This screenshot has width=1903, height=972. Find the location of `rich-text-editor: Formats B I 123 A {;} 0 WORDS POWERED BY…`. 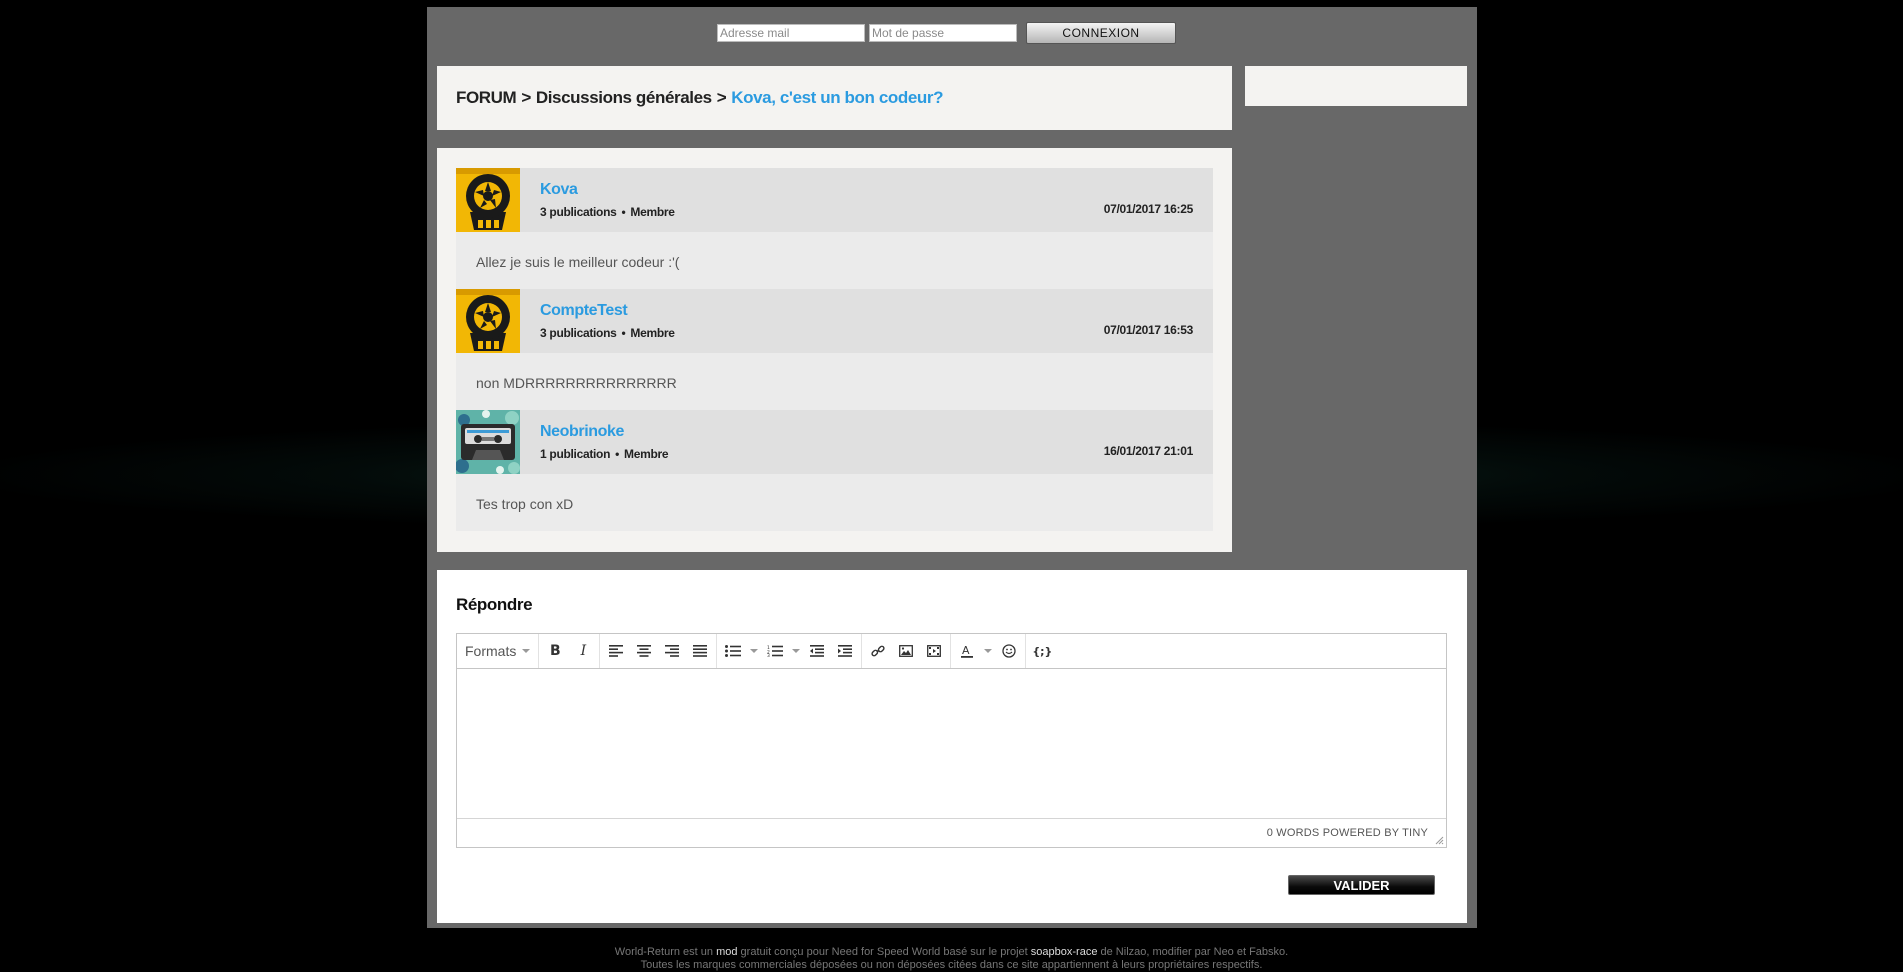

rich-text-editor: Formats B I 123 A {;} 0 WORDS POWERED BY… is located at coordinates (951, 740).